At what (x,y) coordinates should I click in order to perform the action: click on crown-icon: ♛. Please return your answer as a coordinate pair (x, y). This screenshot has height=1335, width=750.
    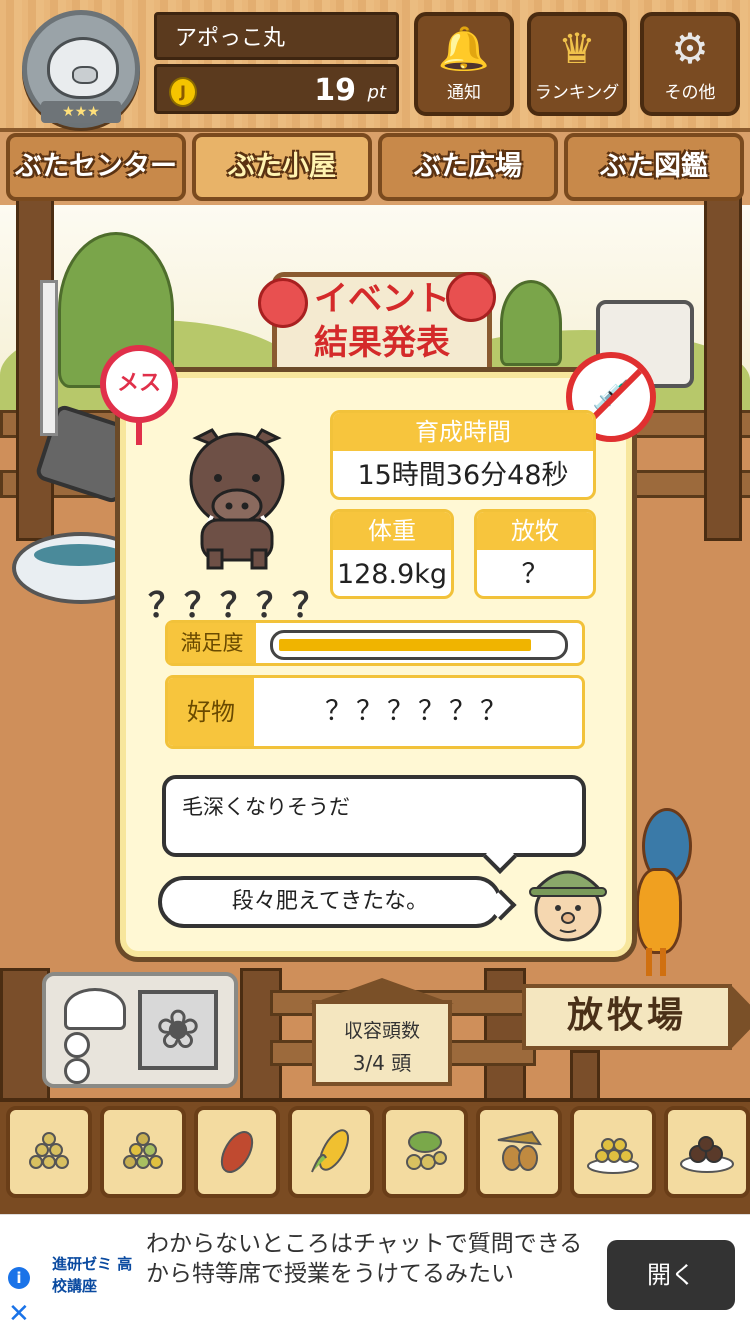
    Looking at the image, I should click on (577, 48).